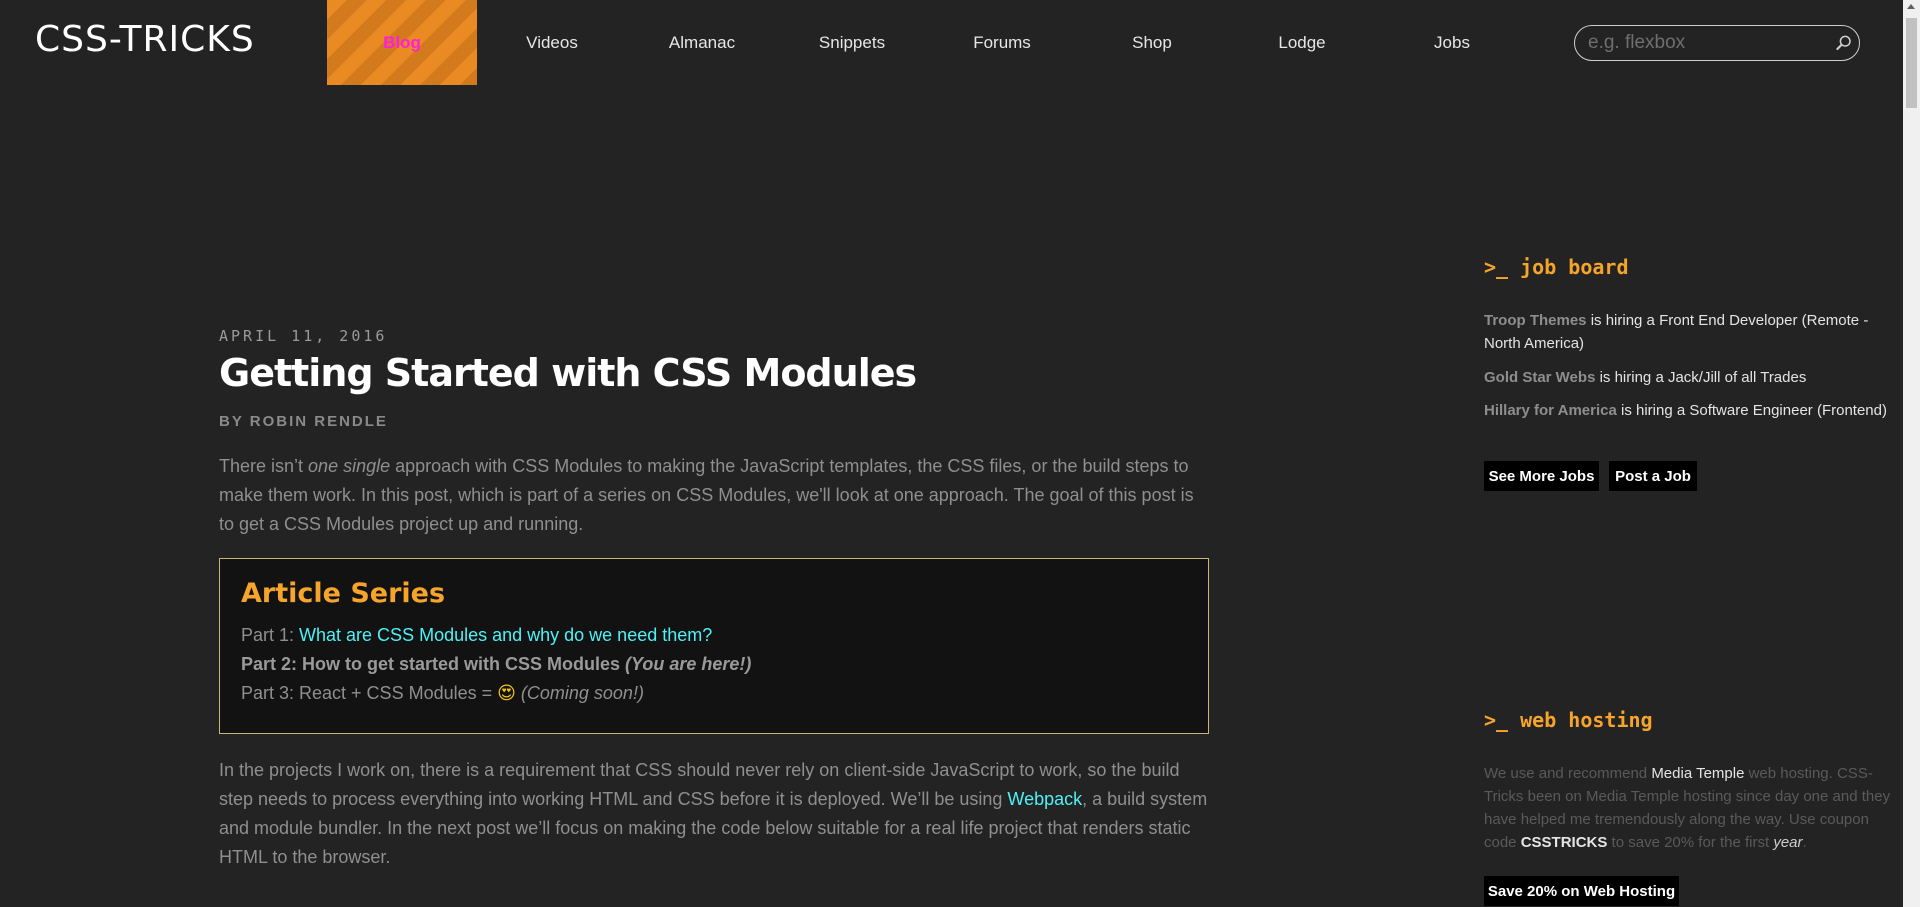 The height and width of the screenshot is (907, 1920). I want to click on nav-almanac: Almanac, so click(702, 42).